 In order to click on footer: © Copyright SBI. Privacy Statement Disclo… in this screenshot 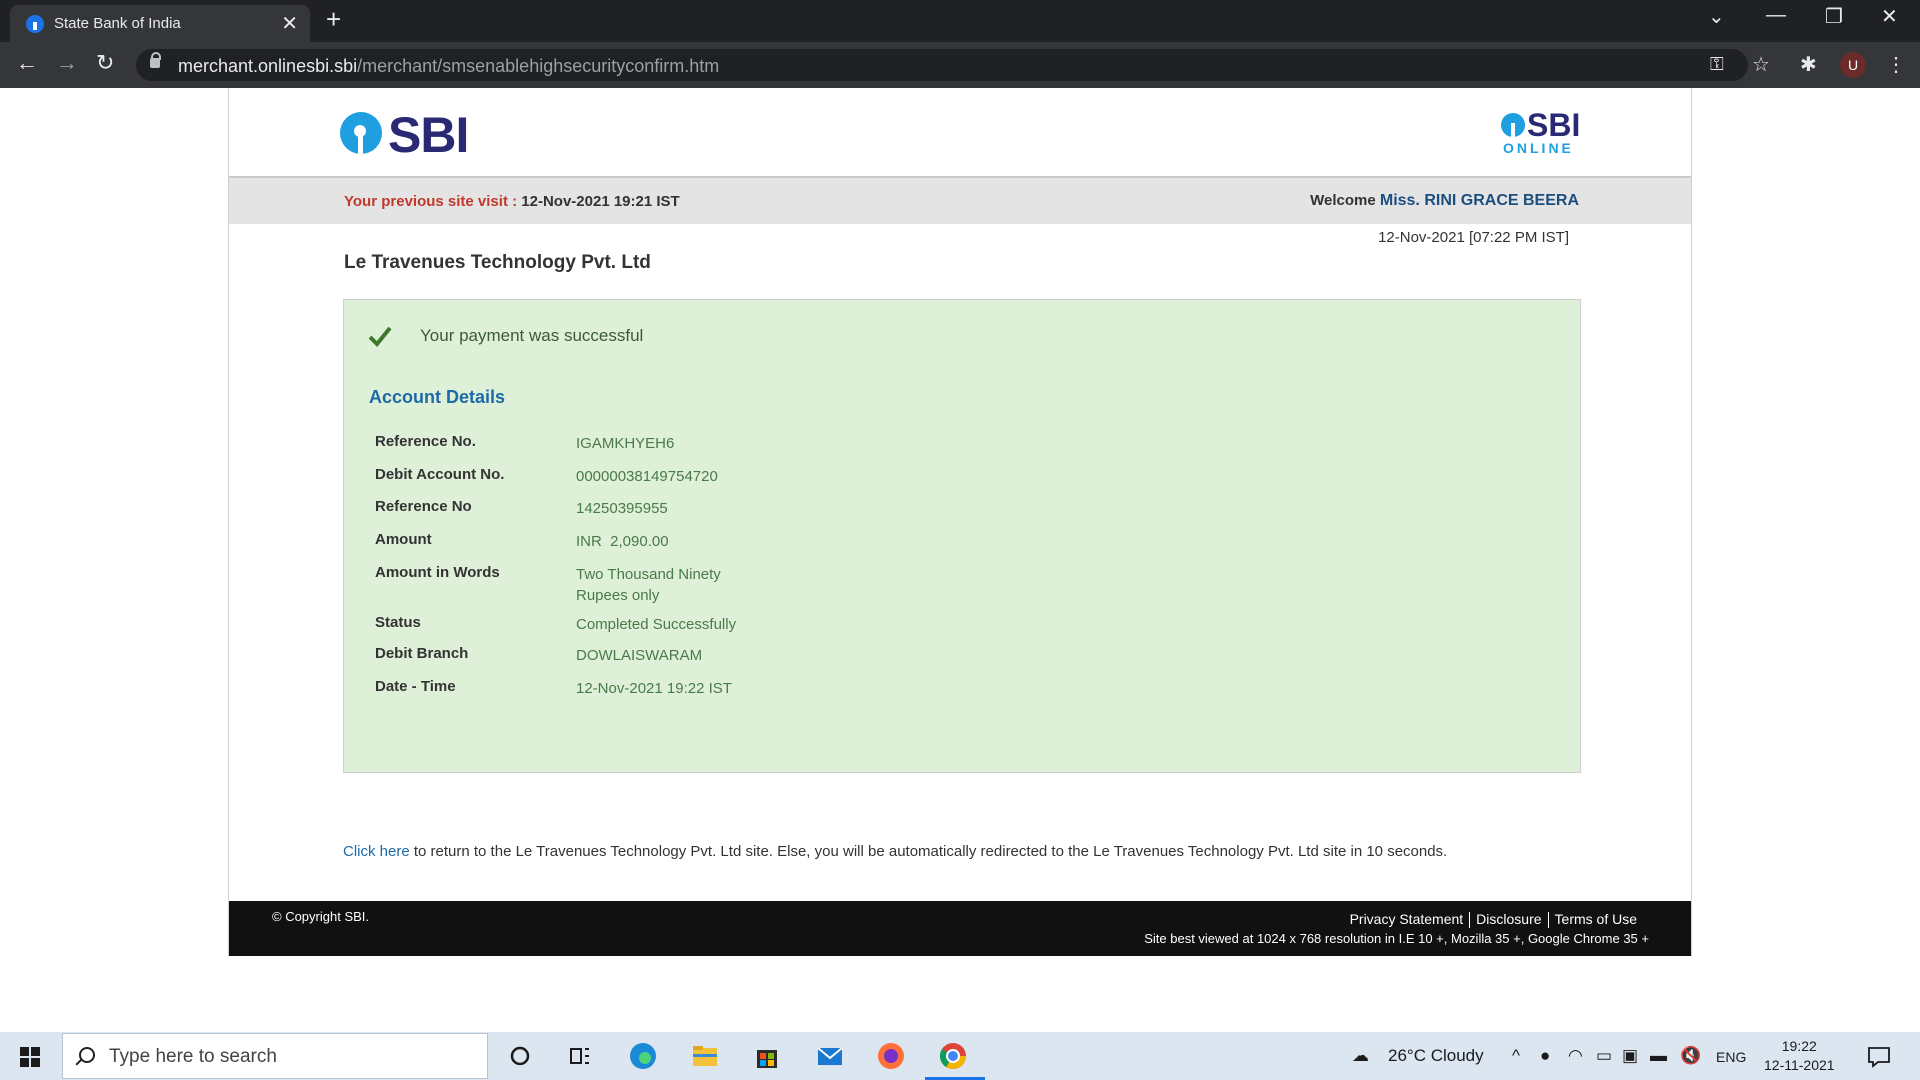, I will do `click(960, 928)`.